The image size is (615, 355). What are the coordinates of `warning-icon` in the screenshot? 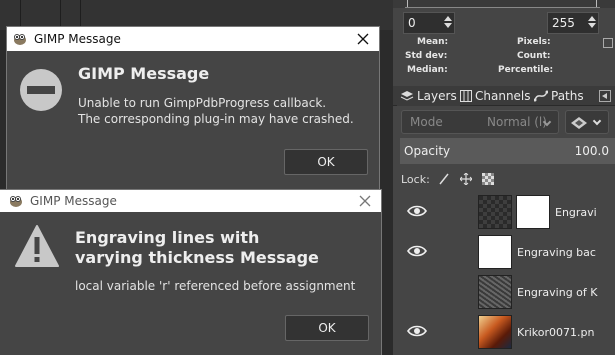 It's located at (37, 246).